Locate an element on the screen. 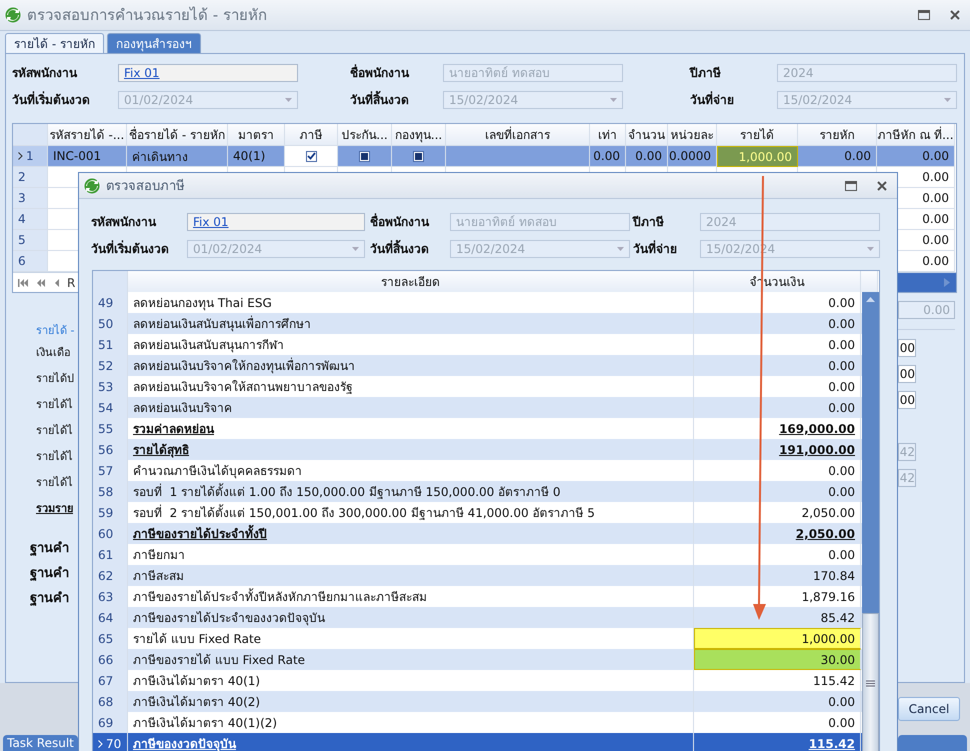  field-label: รวมราย is located at coordinates (55, 509).